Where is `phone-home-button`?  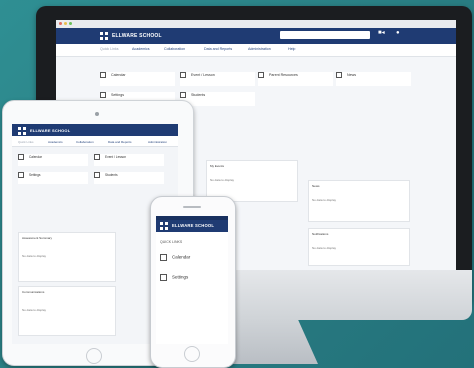 phone-home-button is located at coordinates (192, 354).